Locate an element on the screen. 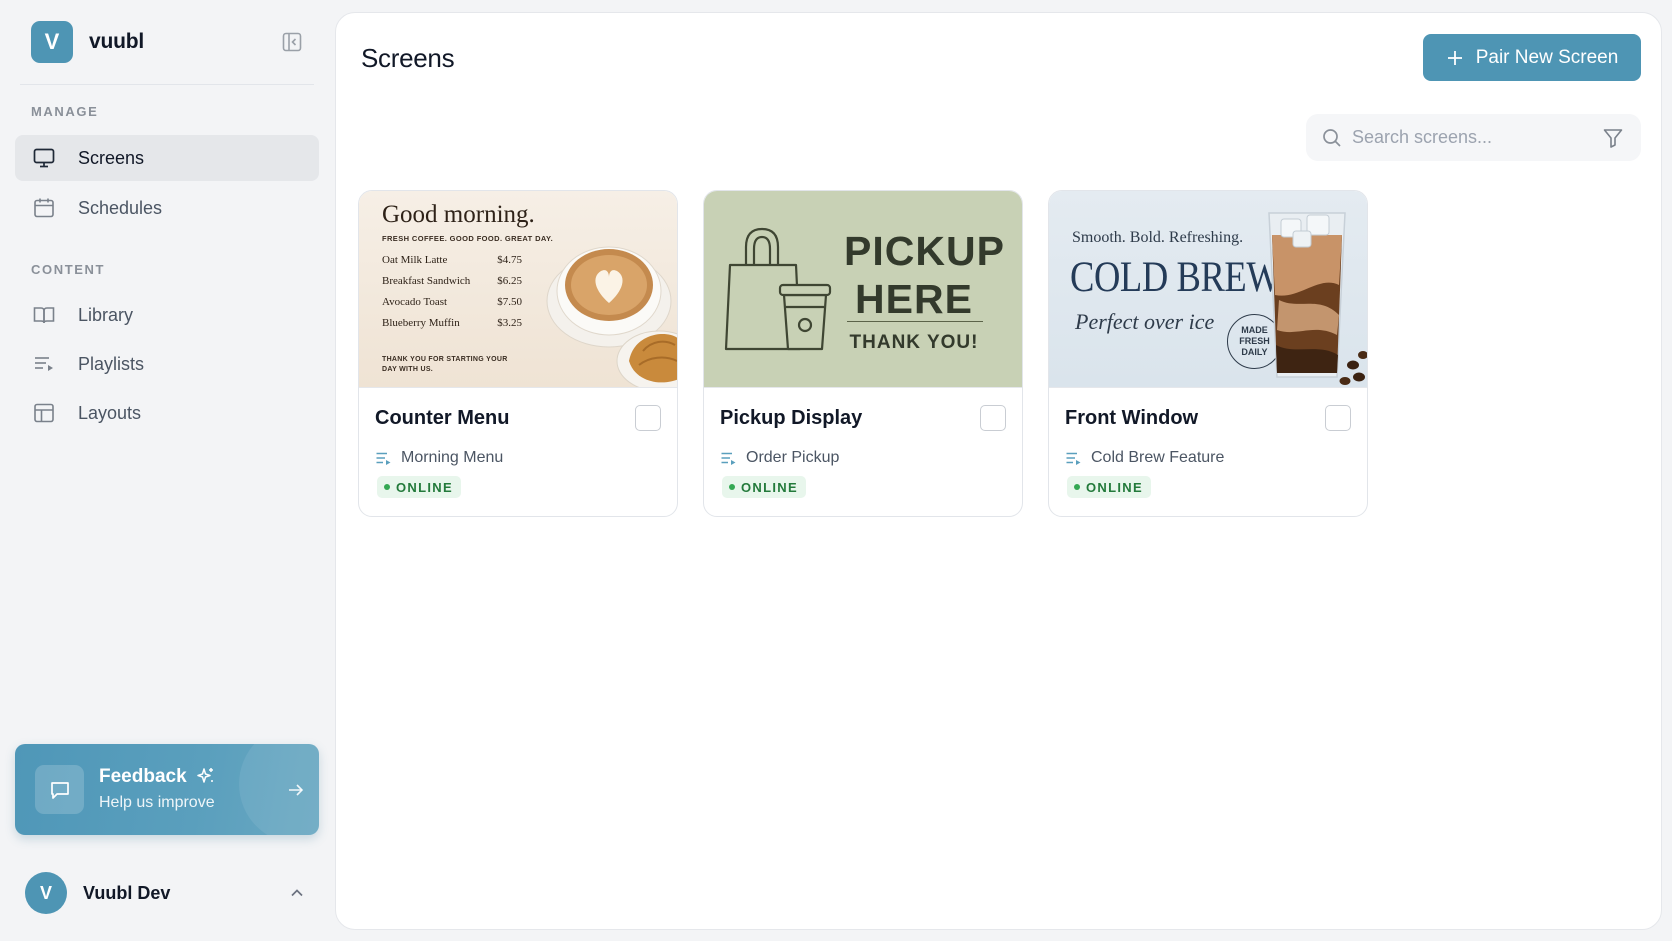  sidebar-item-playlists: Playlists is located at coordinates (167, 364).